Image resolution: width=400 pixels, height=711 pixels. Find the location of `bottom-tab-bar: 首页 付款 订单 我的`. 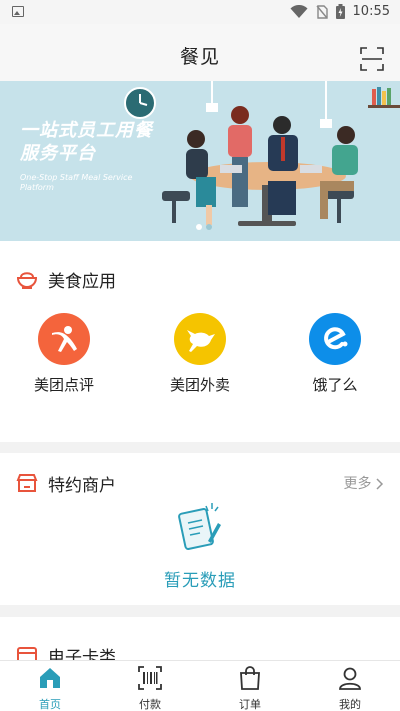

bottom-tab-bar: 首页 付款 订单 我的 is located at coordinates (200, 685).